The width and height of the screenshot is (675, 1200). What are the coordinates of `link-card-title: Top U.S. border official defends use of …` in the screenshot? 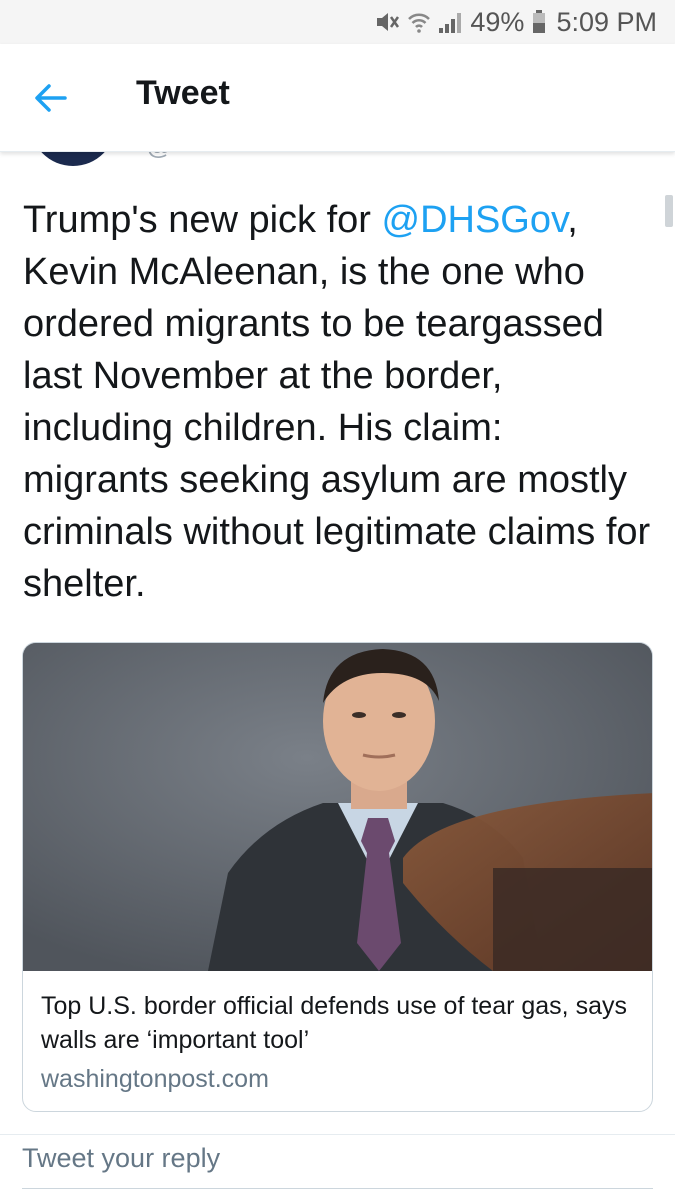 It's located at (337, 1023).